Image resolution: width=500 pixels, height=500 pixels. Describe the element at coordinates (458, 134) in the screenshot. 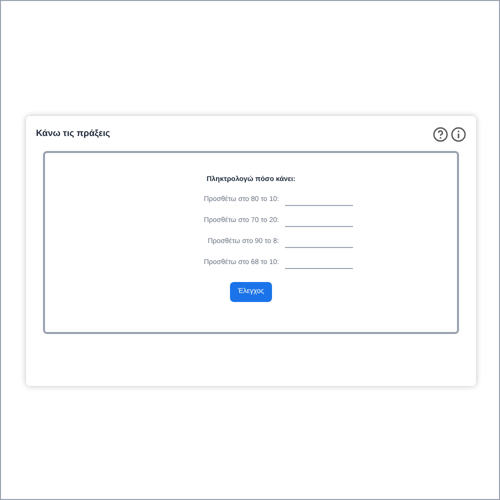

I see `info-icon` at that location.